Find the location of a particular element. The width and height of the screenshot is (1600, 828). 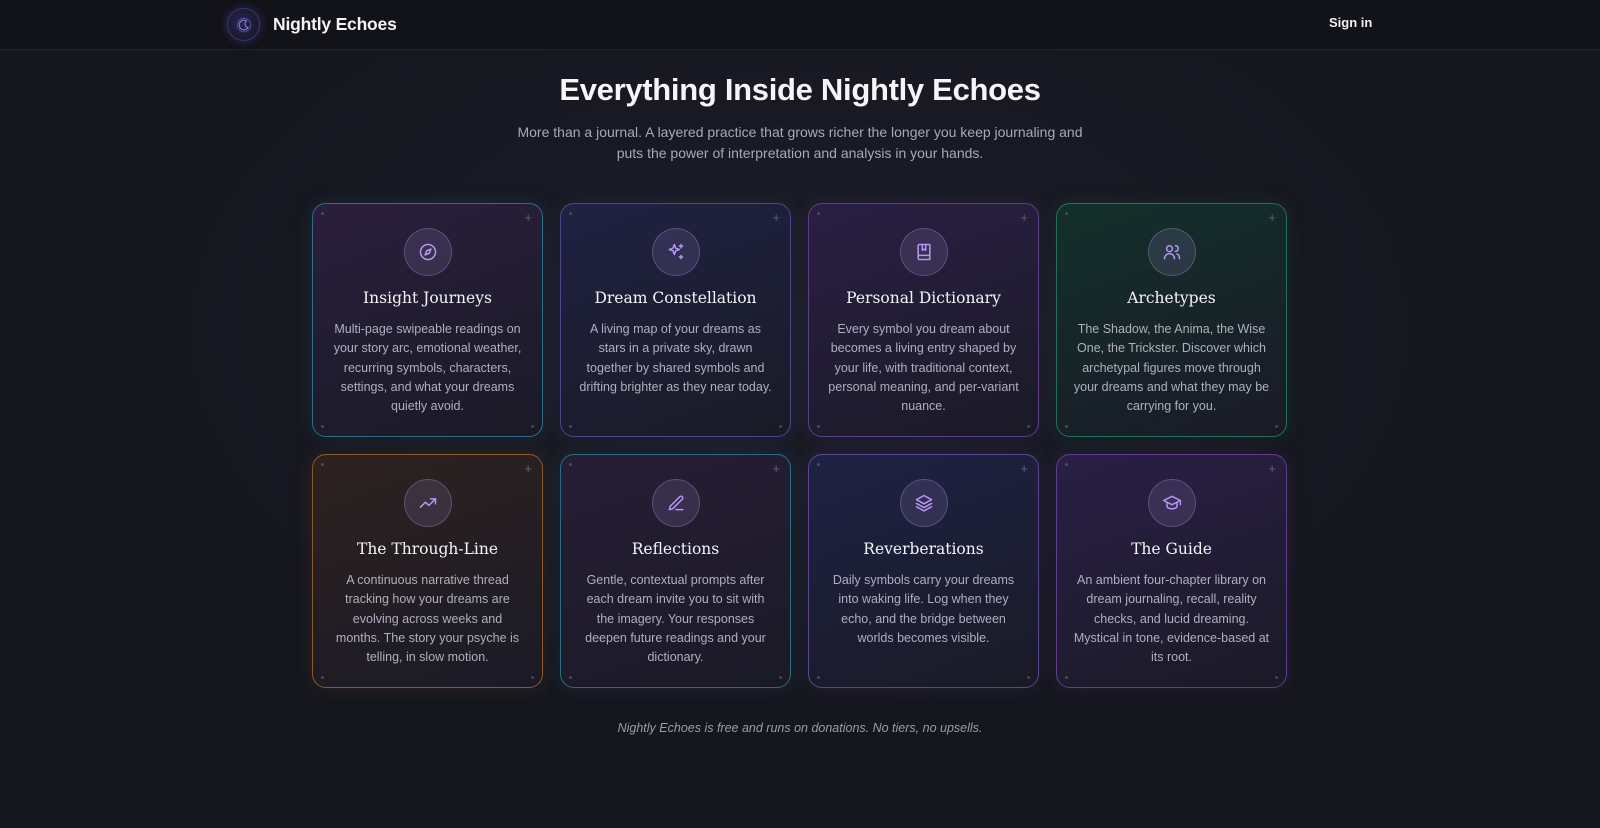

feature-title: Archetypes is located at coordinates (1171, 298).